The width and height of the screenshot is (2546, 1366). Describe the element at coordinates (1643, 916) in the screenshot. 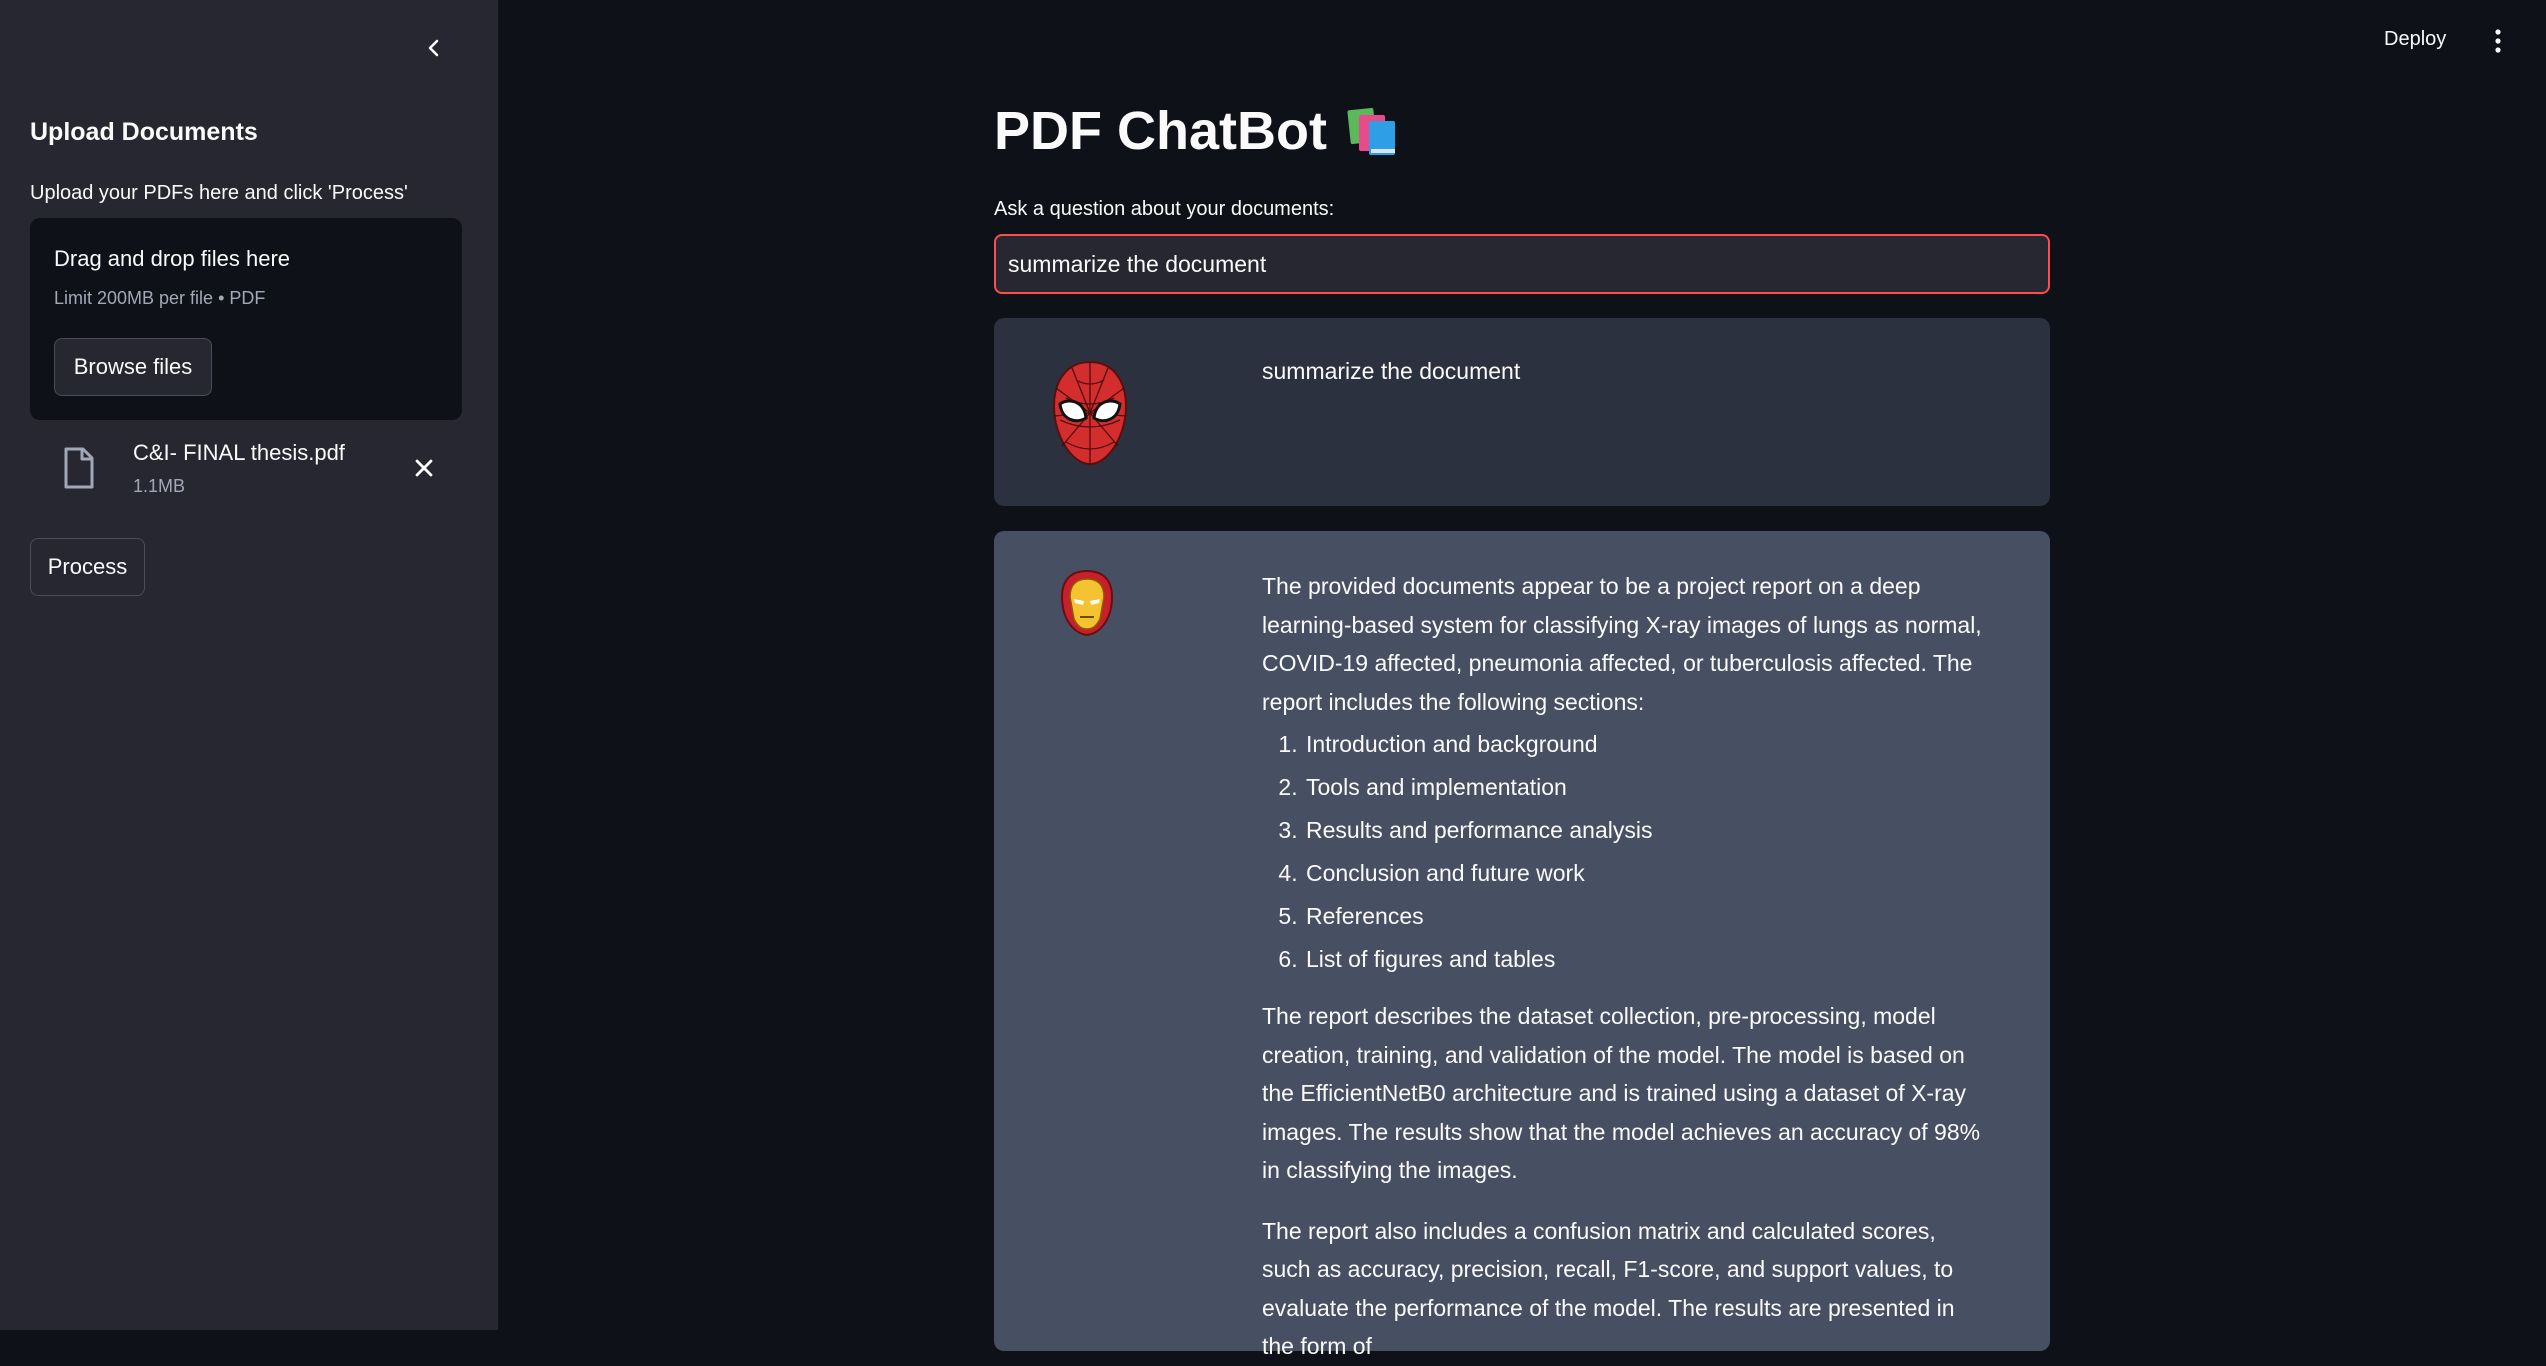

I see `list-item: References` at that location.